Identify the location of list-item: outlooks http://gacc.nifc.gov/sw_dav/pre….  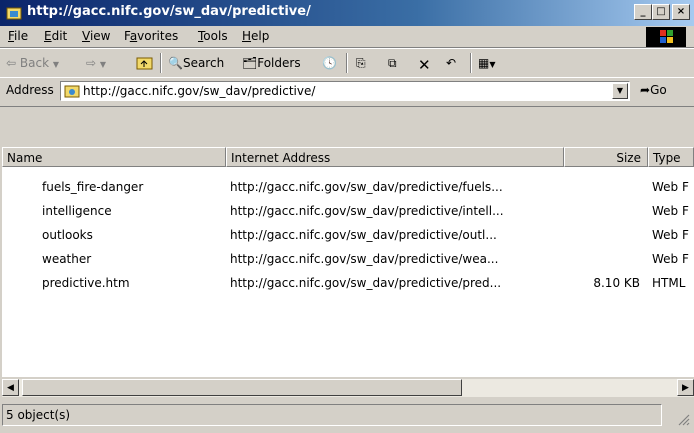
(348, 235).